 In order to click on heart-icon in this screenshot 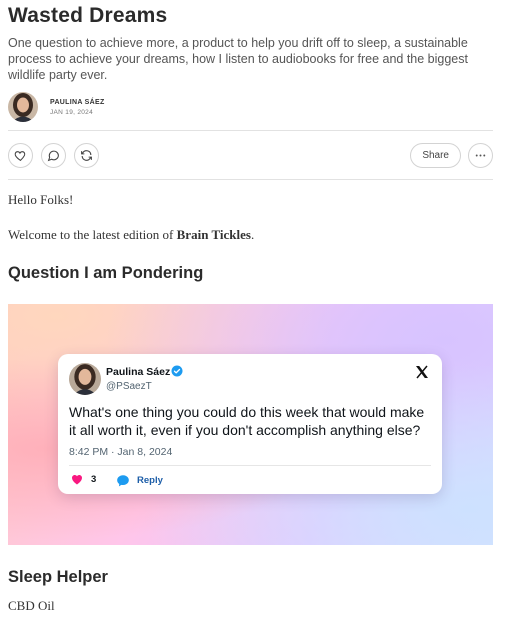, I will do `click(20, 156)`.